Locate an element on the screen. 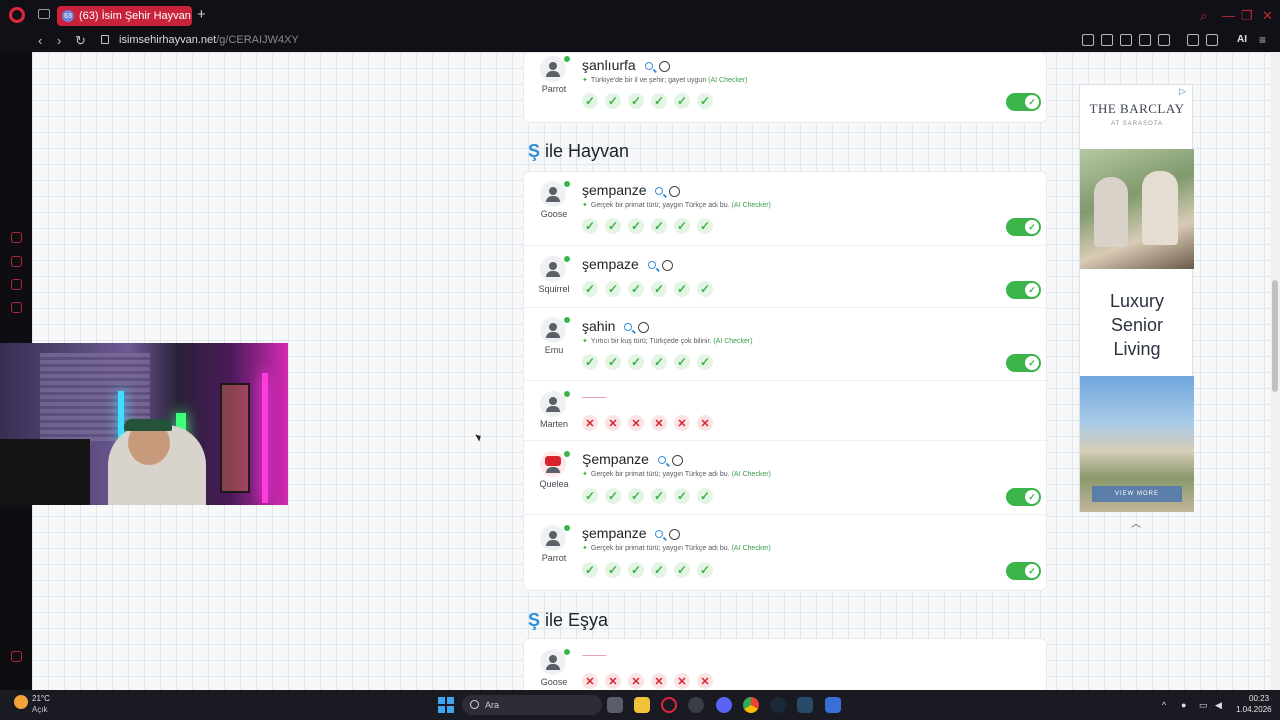 Image resolution: width=1280 pixels, height=720 pixels. ad-choices-icon: ▷ is located at coordinates (1184, 91).